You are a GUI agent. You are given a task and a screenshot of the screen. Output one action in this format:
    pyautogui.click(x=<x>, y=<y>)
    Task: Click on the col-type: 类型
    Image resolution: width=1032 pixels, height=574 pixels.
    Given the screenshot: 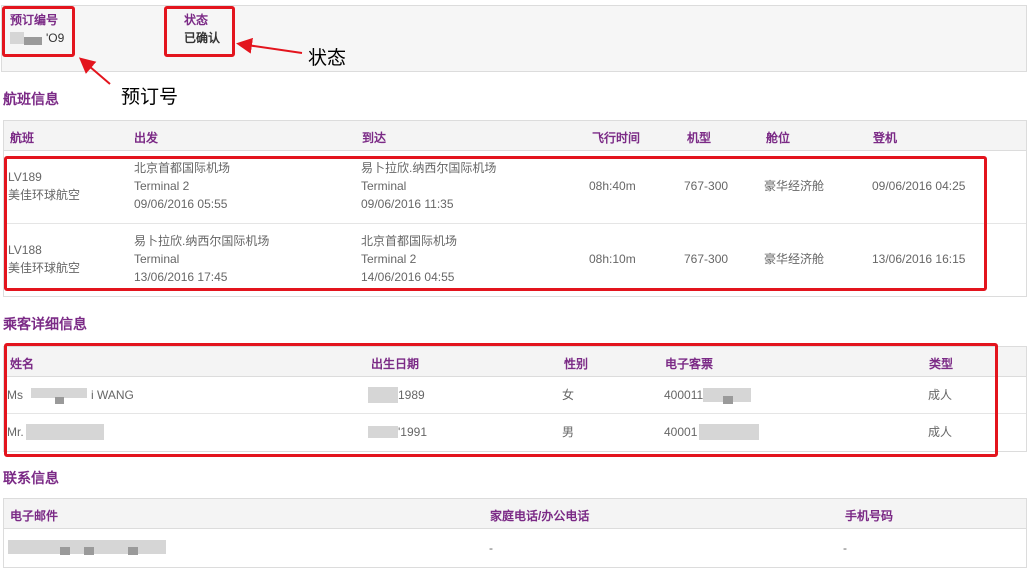 What is the action you would take?
    pyautogui.click(x=941, y=364)
    